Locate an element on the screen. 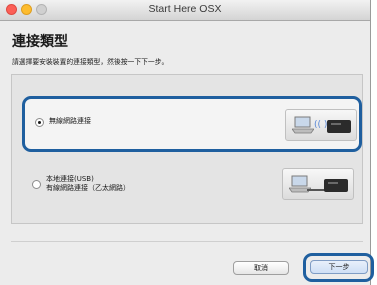 This screenshot has height=285, width=377. laptop-cable-printer-icon is located at coordinates (318, 184).